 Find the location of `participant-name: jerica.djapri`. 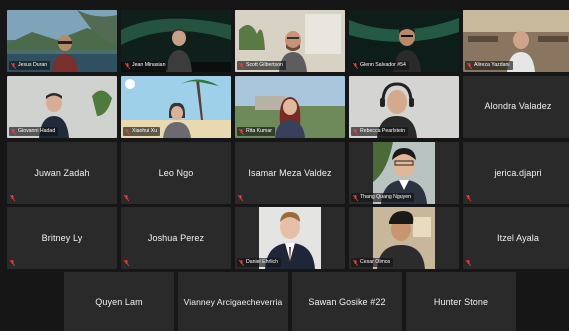

participant-name: jerica.djapri is located at coordinates (518, 173).